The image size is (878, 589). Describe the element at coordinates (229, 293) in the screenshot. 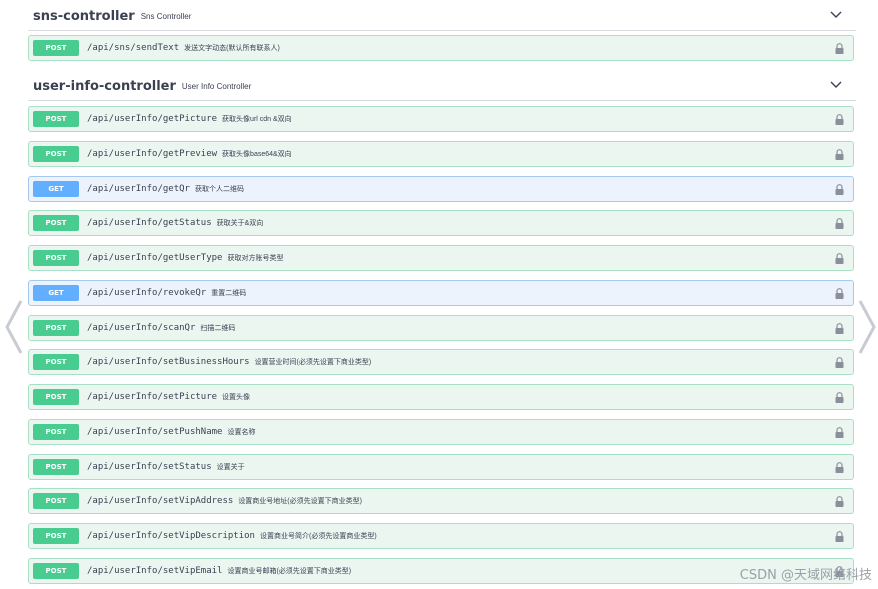

I see `operation-summary: 重置二维码` at that location.